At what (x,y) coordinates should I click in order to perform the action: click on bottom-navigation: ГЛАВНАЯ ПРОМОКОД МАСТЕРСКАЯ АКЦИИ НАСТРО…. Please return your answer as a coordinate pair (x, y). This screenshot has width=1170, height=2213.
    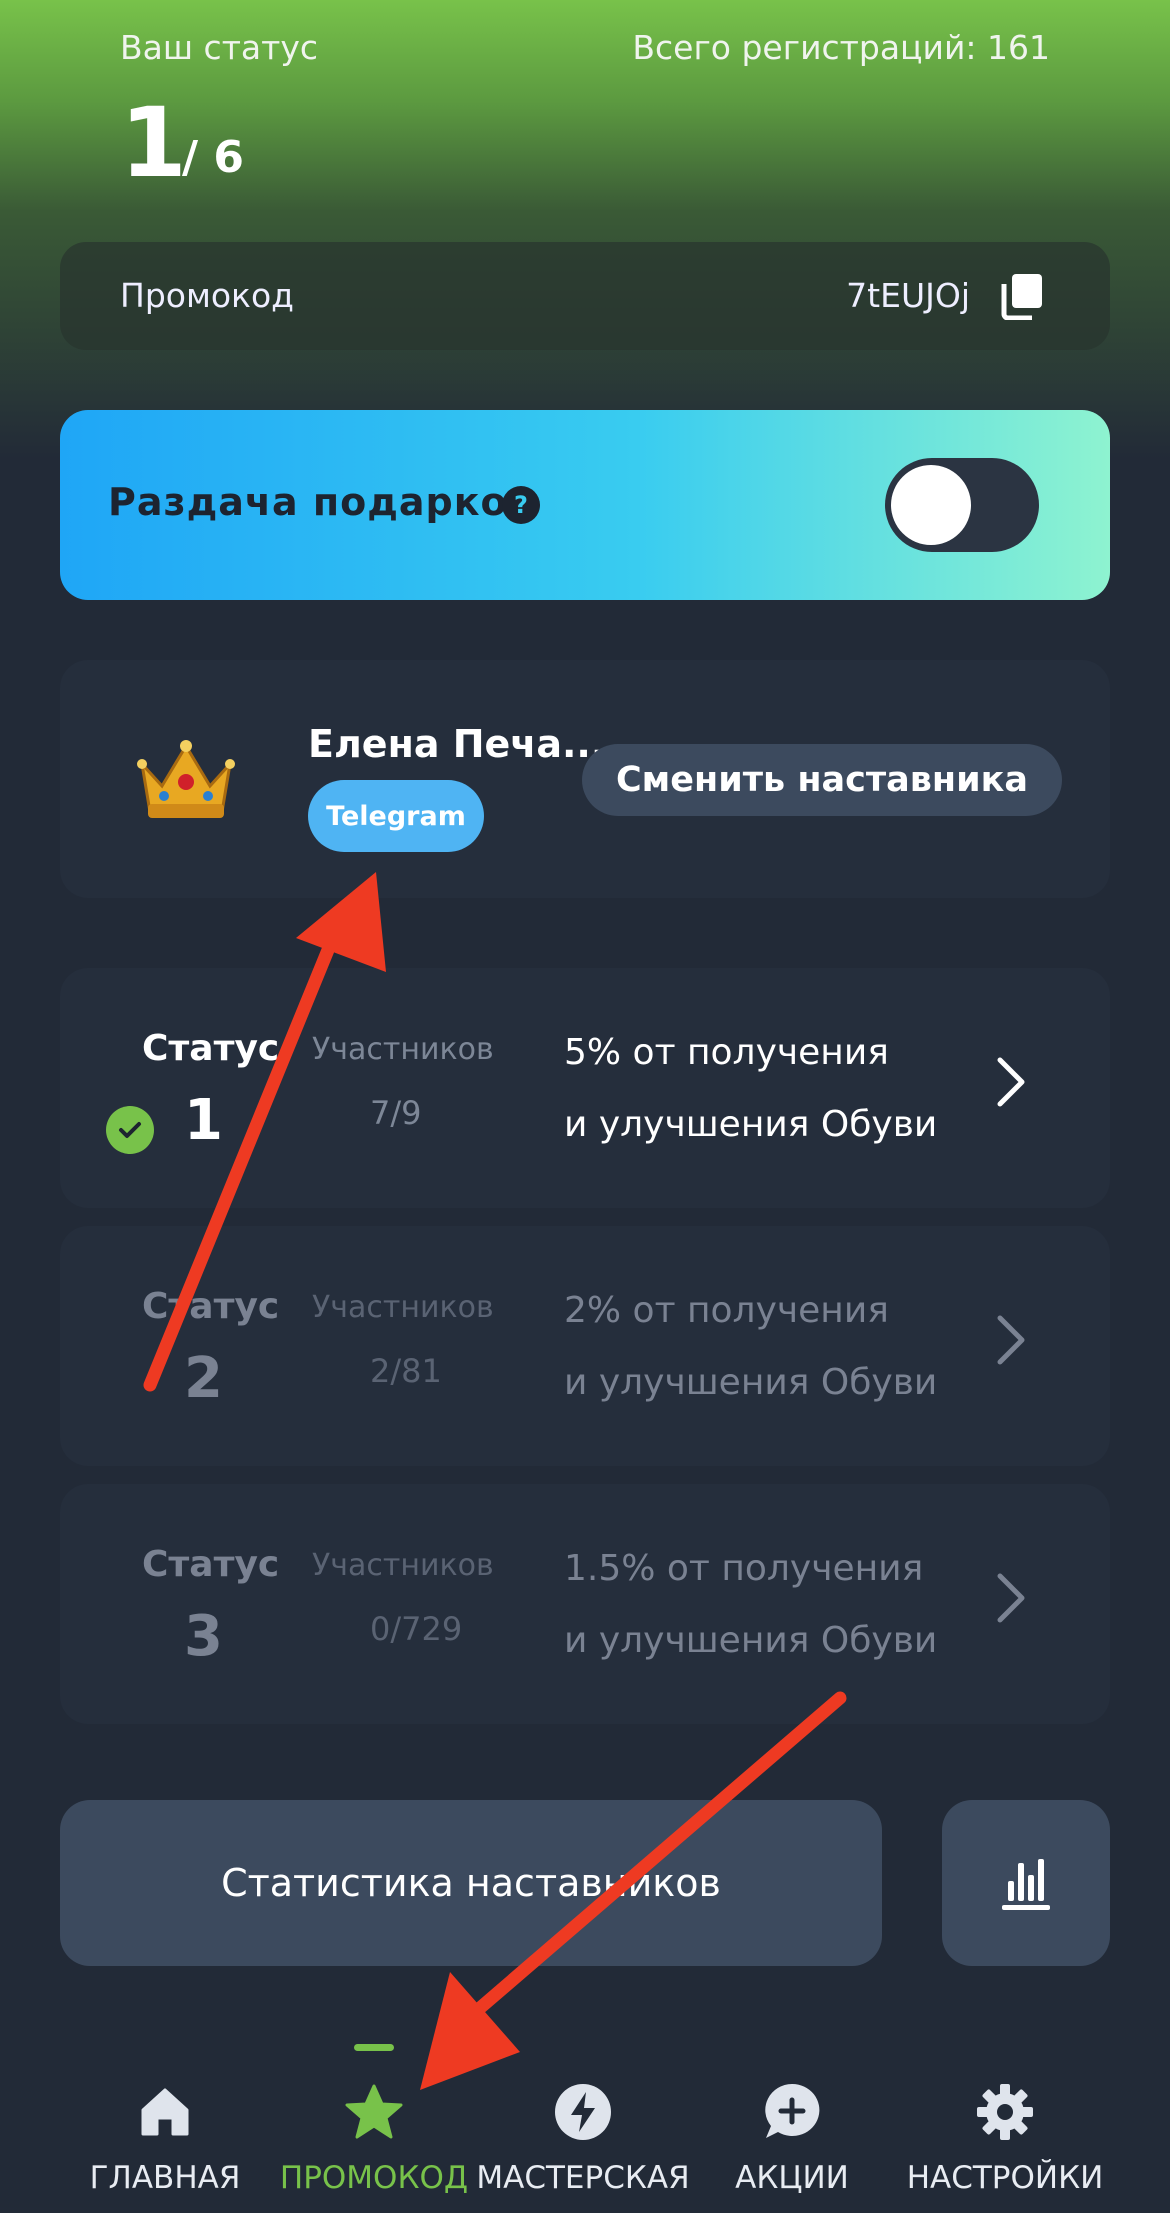
    Looking at the image, I should click on (585, 2116).